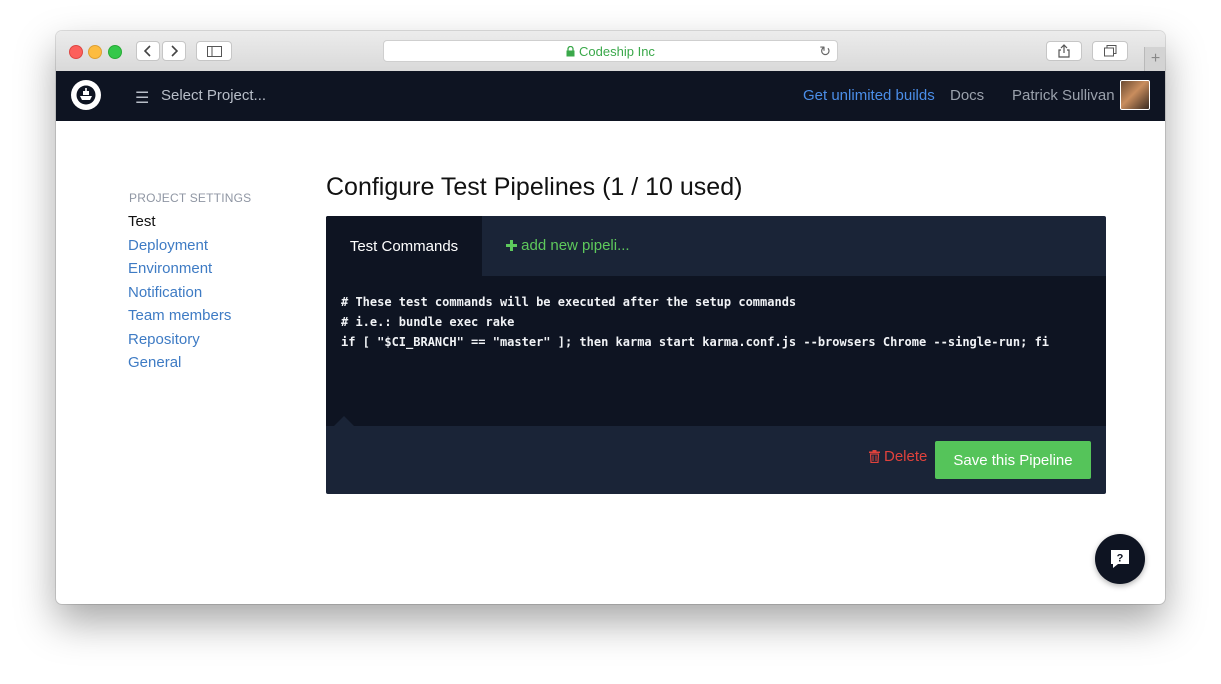  What do you see at coordinates (825, 51) in the screenshot?
I see `reload-icon: ↻` at bounding box center [825, 51].